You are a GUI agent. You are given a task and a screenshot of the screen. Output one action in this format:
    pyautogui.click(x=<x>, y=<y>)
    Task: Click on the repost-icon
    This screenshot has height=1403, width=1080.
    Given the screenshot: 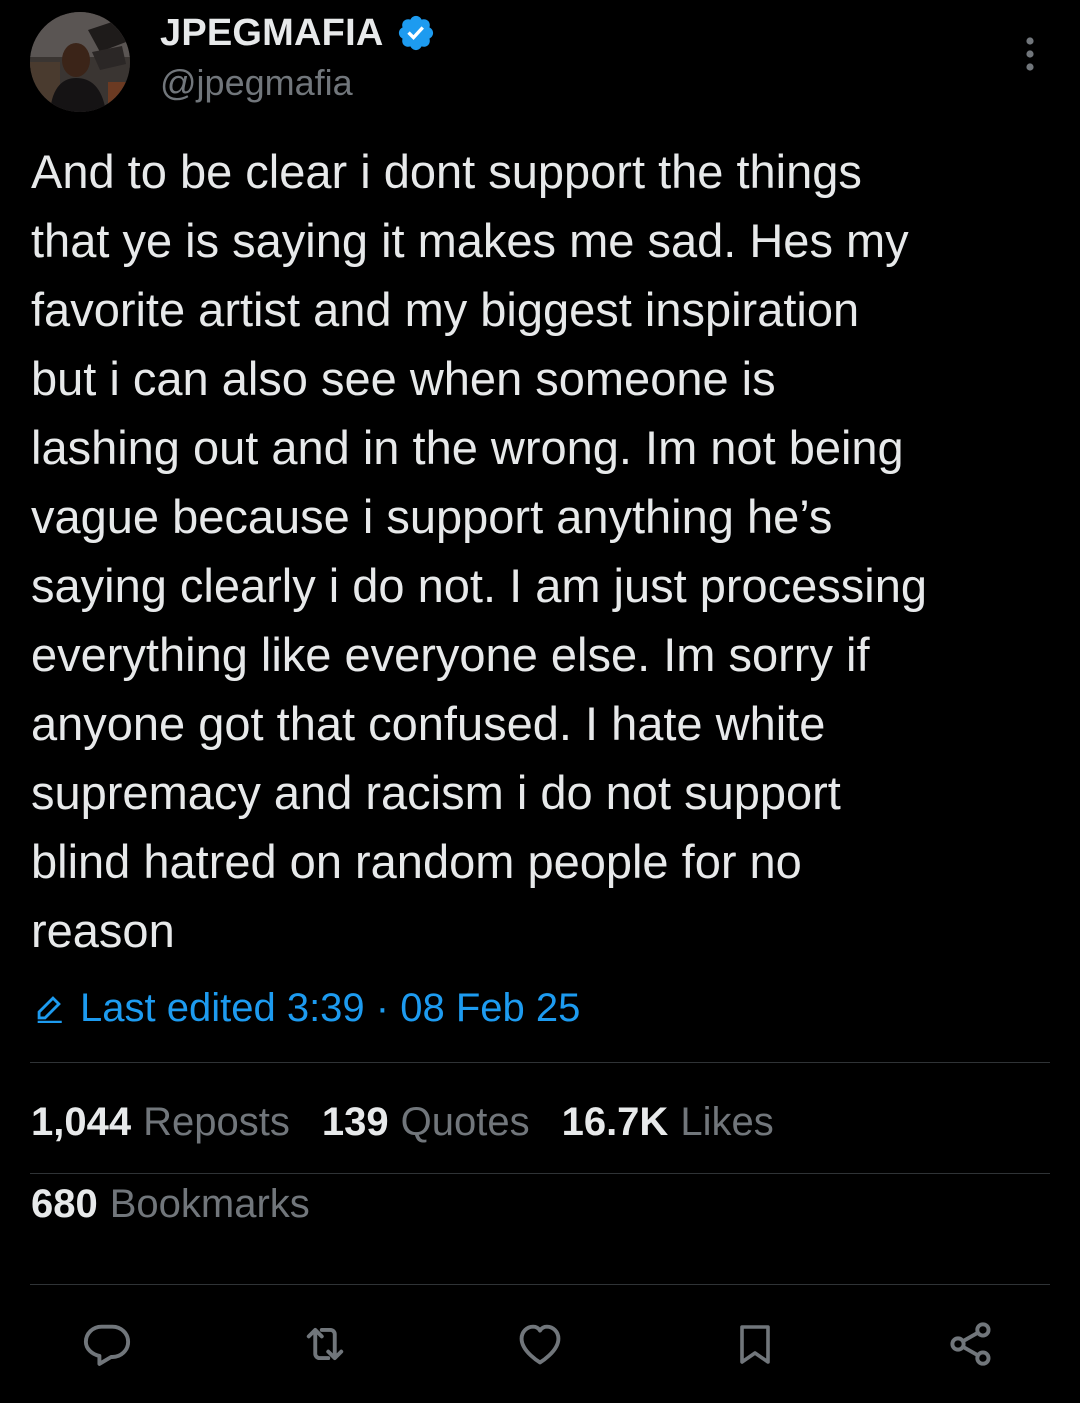 What is the action you would take?
    pyautogui.click(x=325, y=1344)
    